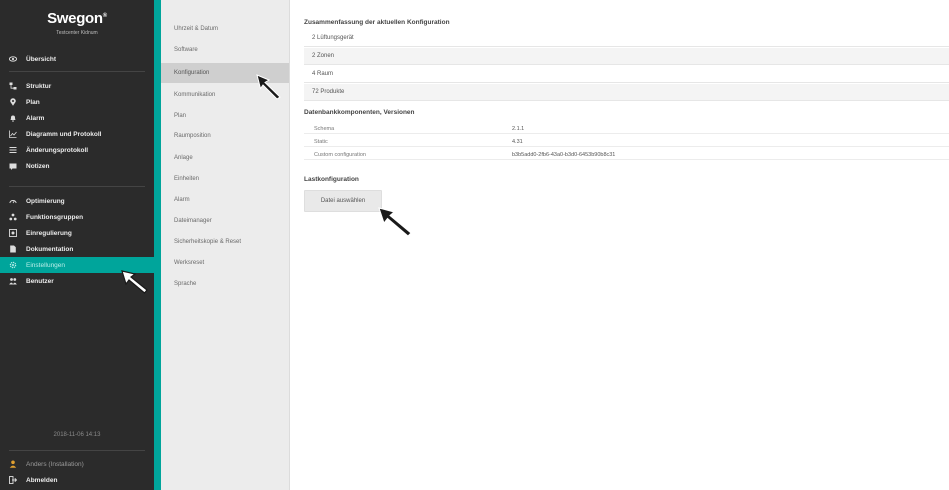  What do you see at coordinates (225, 263) in the screenshot?
I see `submenu-item-werksreset: Werksreset` at bounding box center [225, 263].